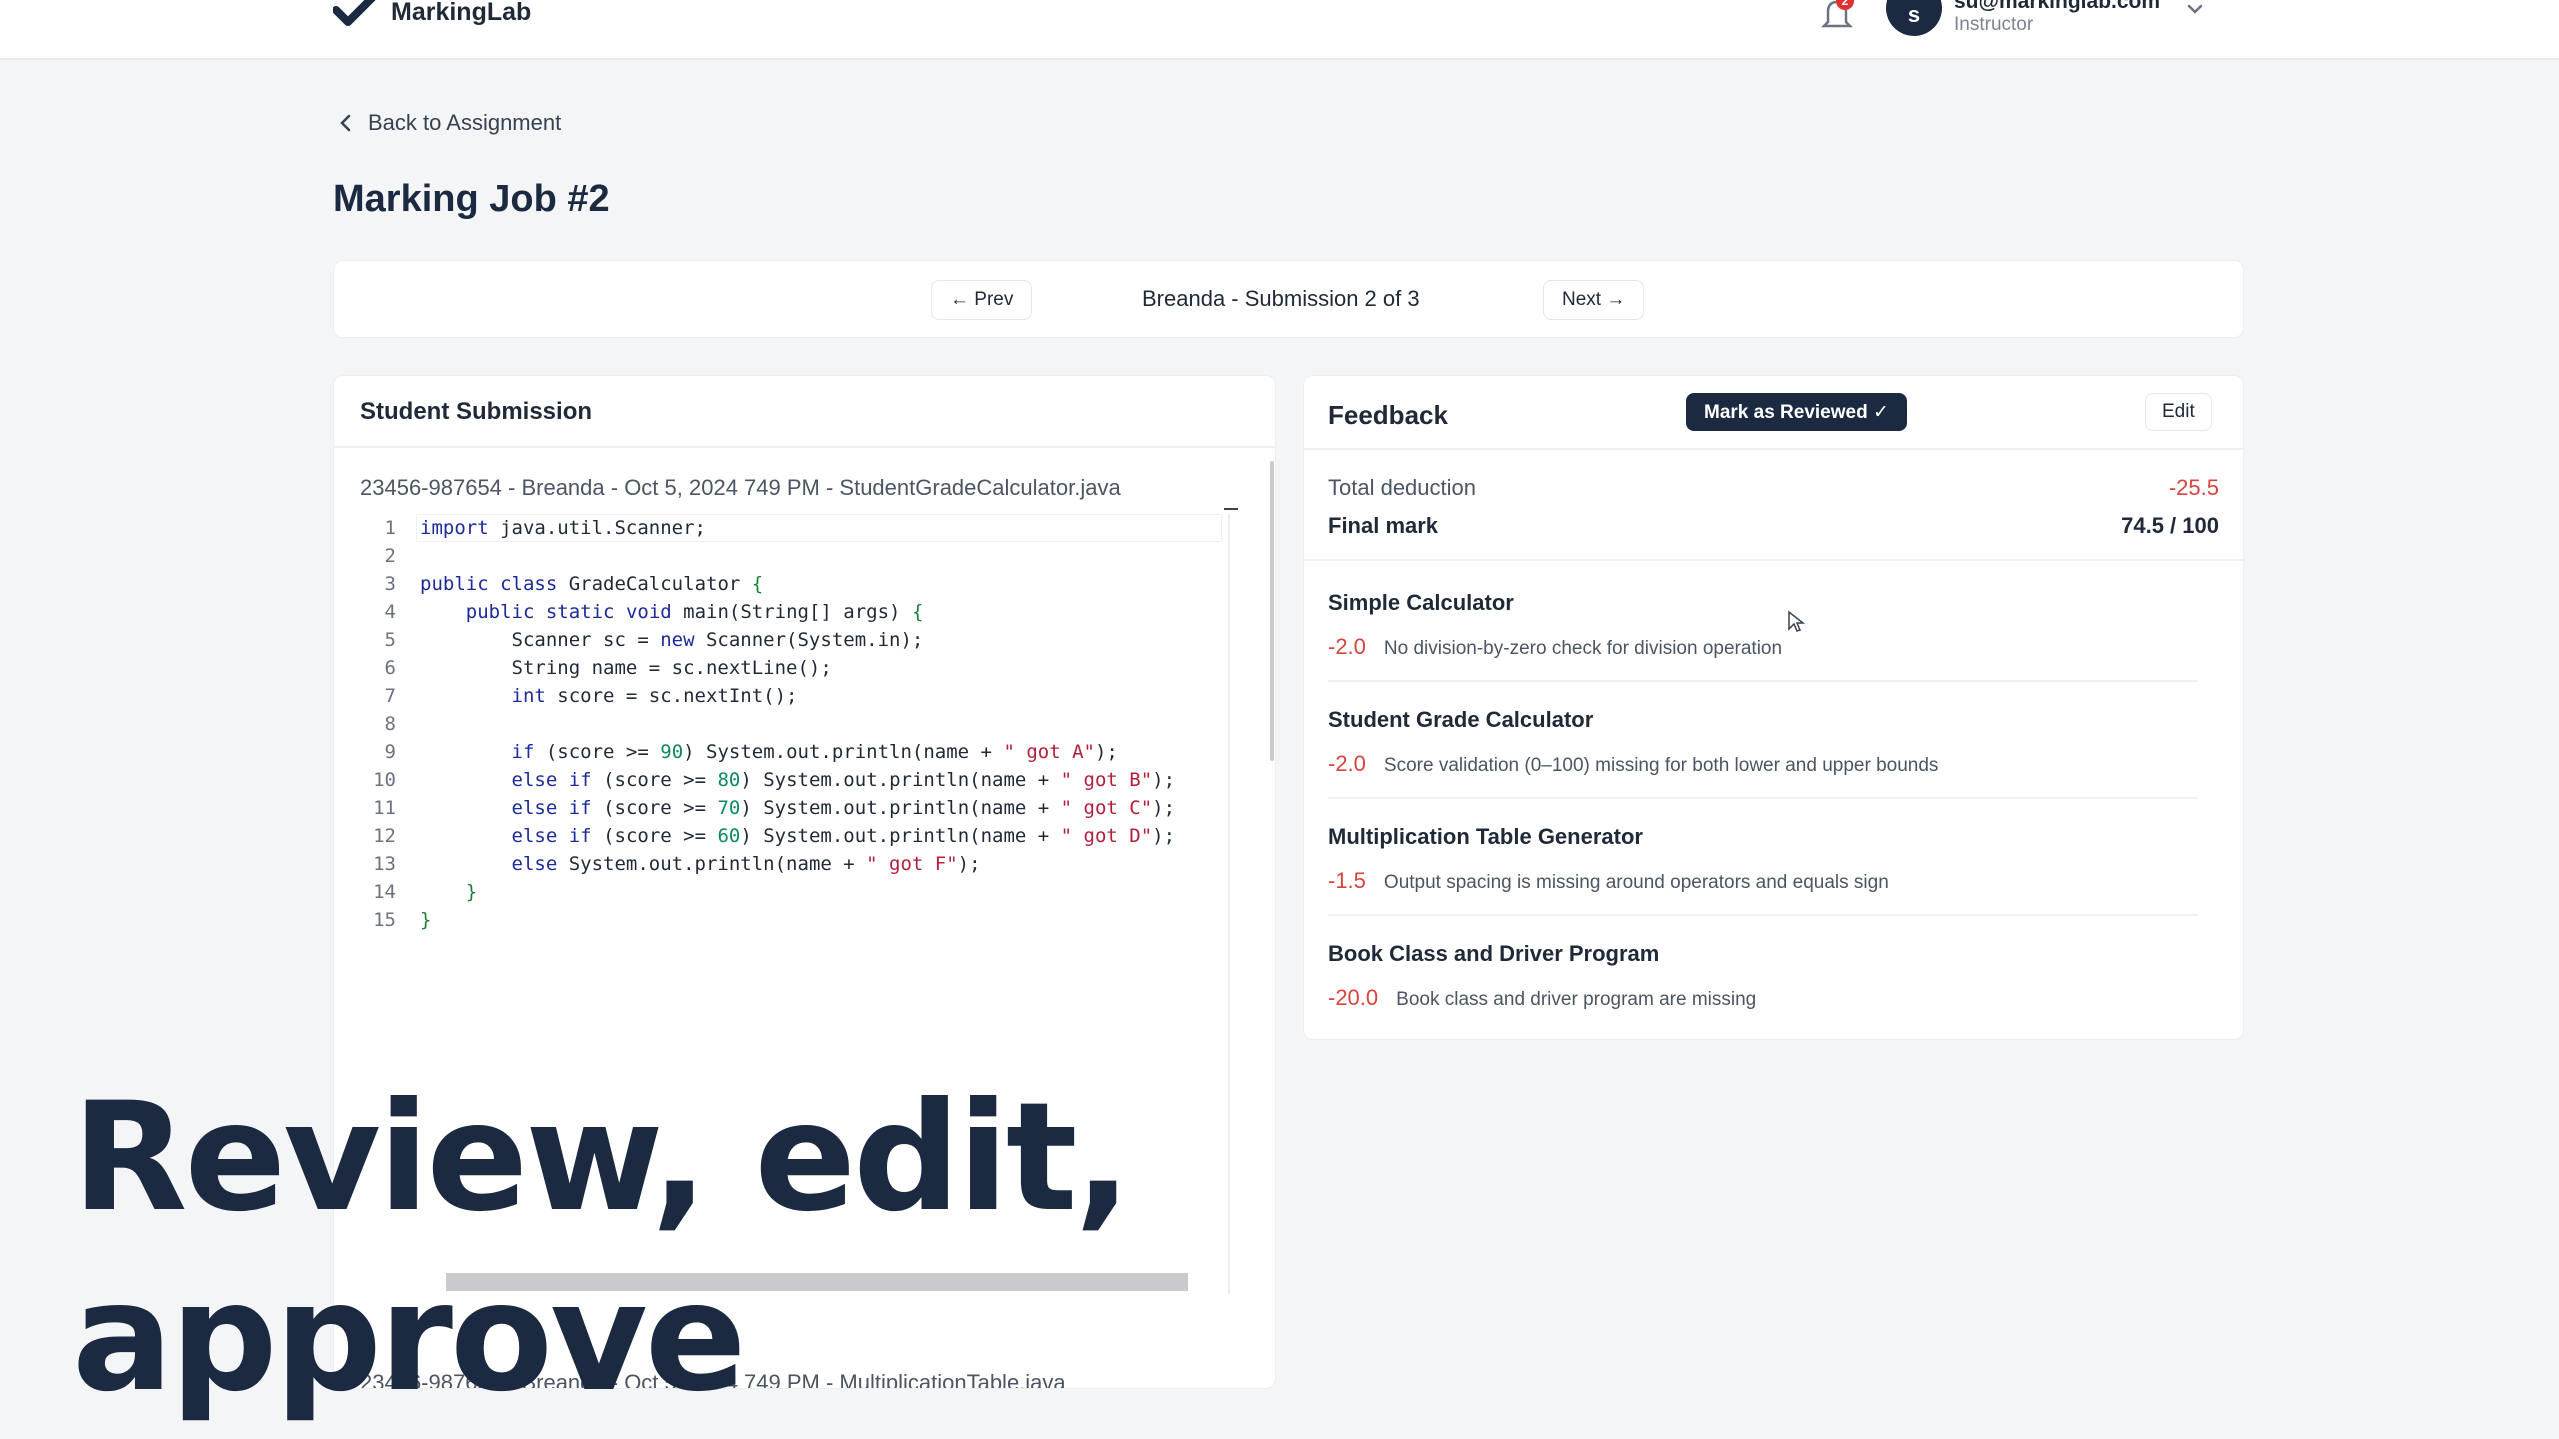 This screenshot has width=2559, height=1439. I want to click on deduction-value: -20.0, so click(1353, 997).